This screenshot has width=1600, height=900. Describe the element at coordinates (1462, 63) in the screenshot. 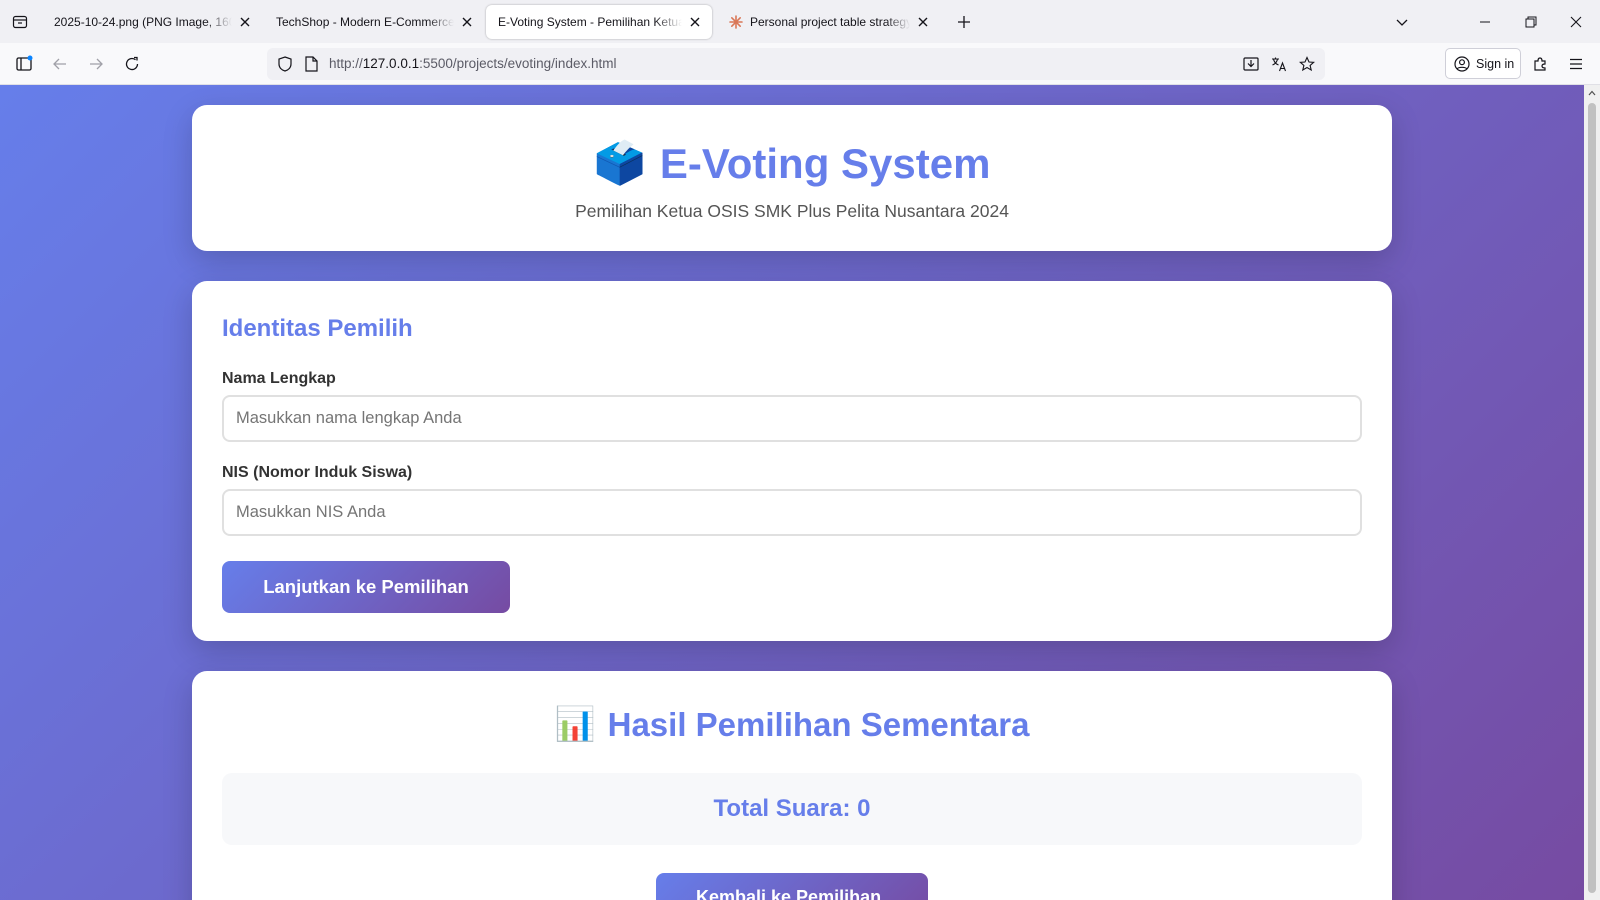

I see `account-icon` at that location.